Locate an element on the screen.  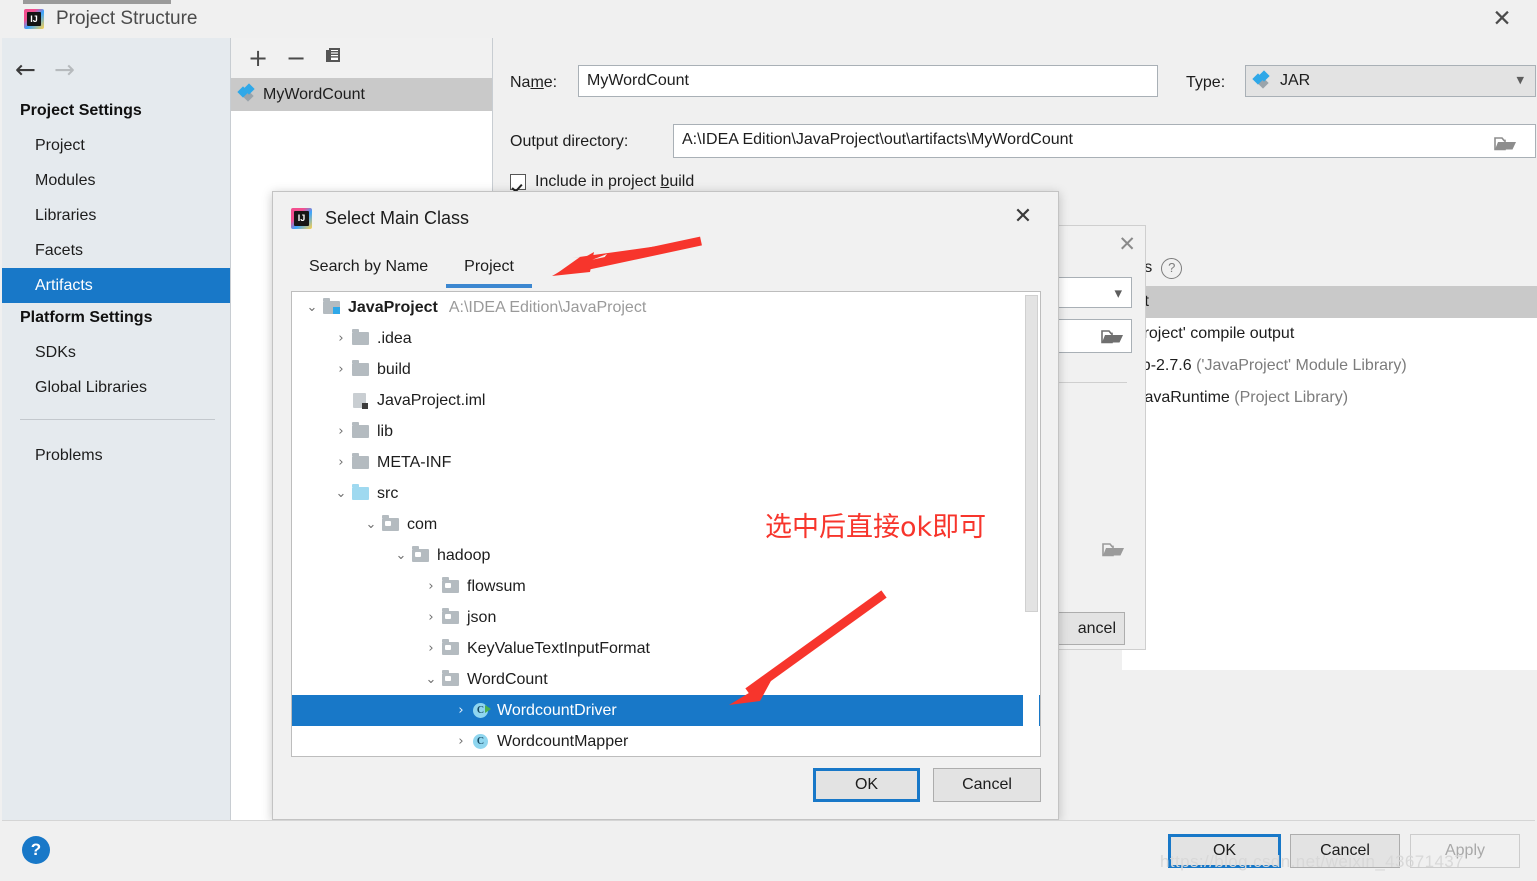
tree-node-label: com is located at coordinates (422, 524).